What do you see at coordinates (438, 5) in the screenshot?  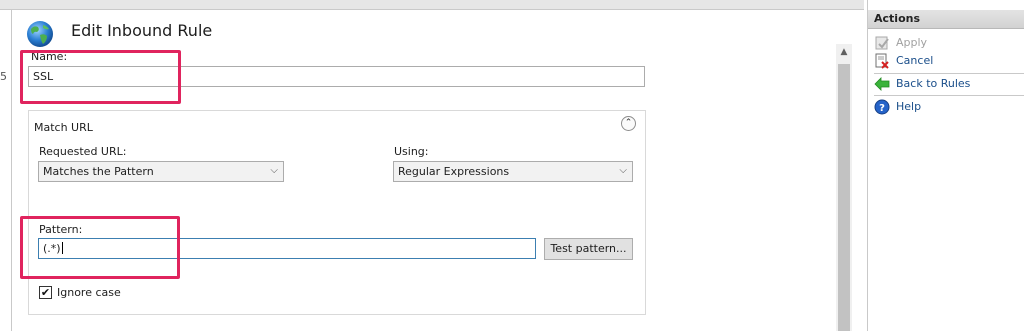 I see `main-header-strip` at bounding box center [438, 5].